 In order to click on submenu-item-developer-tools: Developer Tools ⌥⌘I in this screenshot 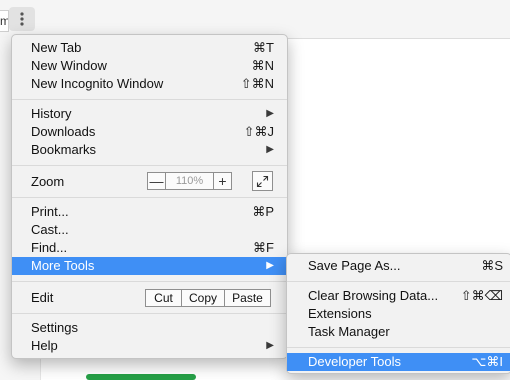, I will do `click(398, 362)`.